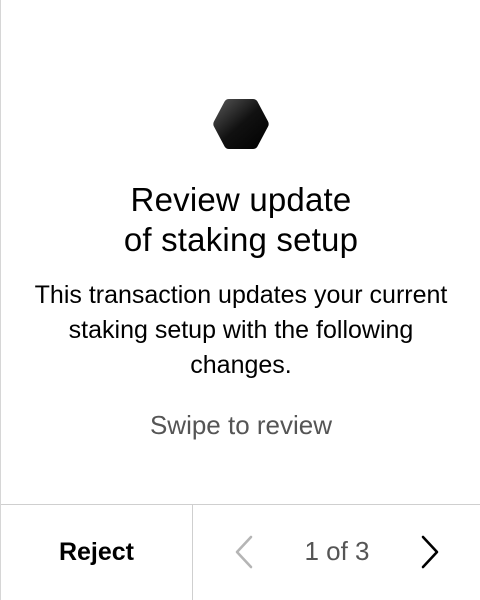 Image resolution: width=480 pixels, height=600 pixels. I want to click on pager: 1 of 3, so click(336, 552).